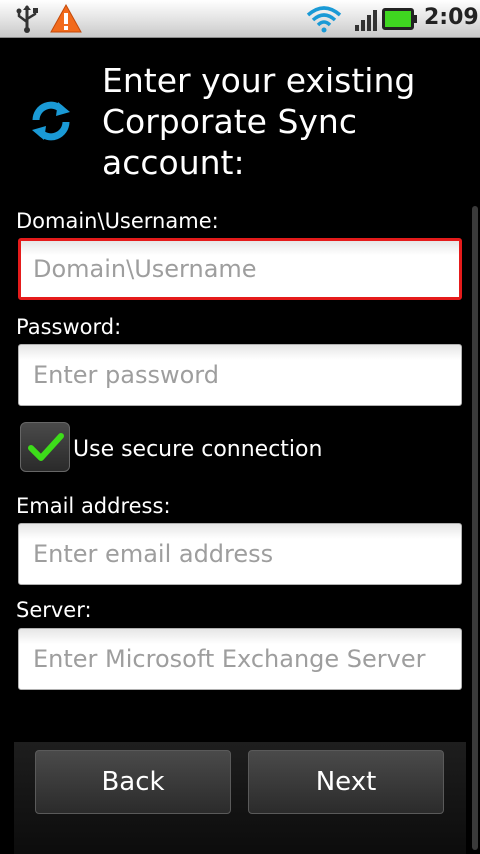  I want to click on signal-icon, so click(366, 22).